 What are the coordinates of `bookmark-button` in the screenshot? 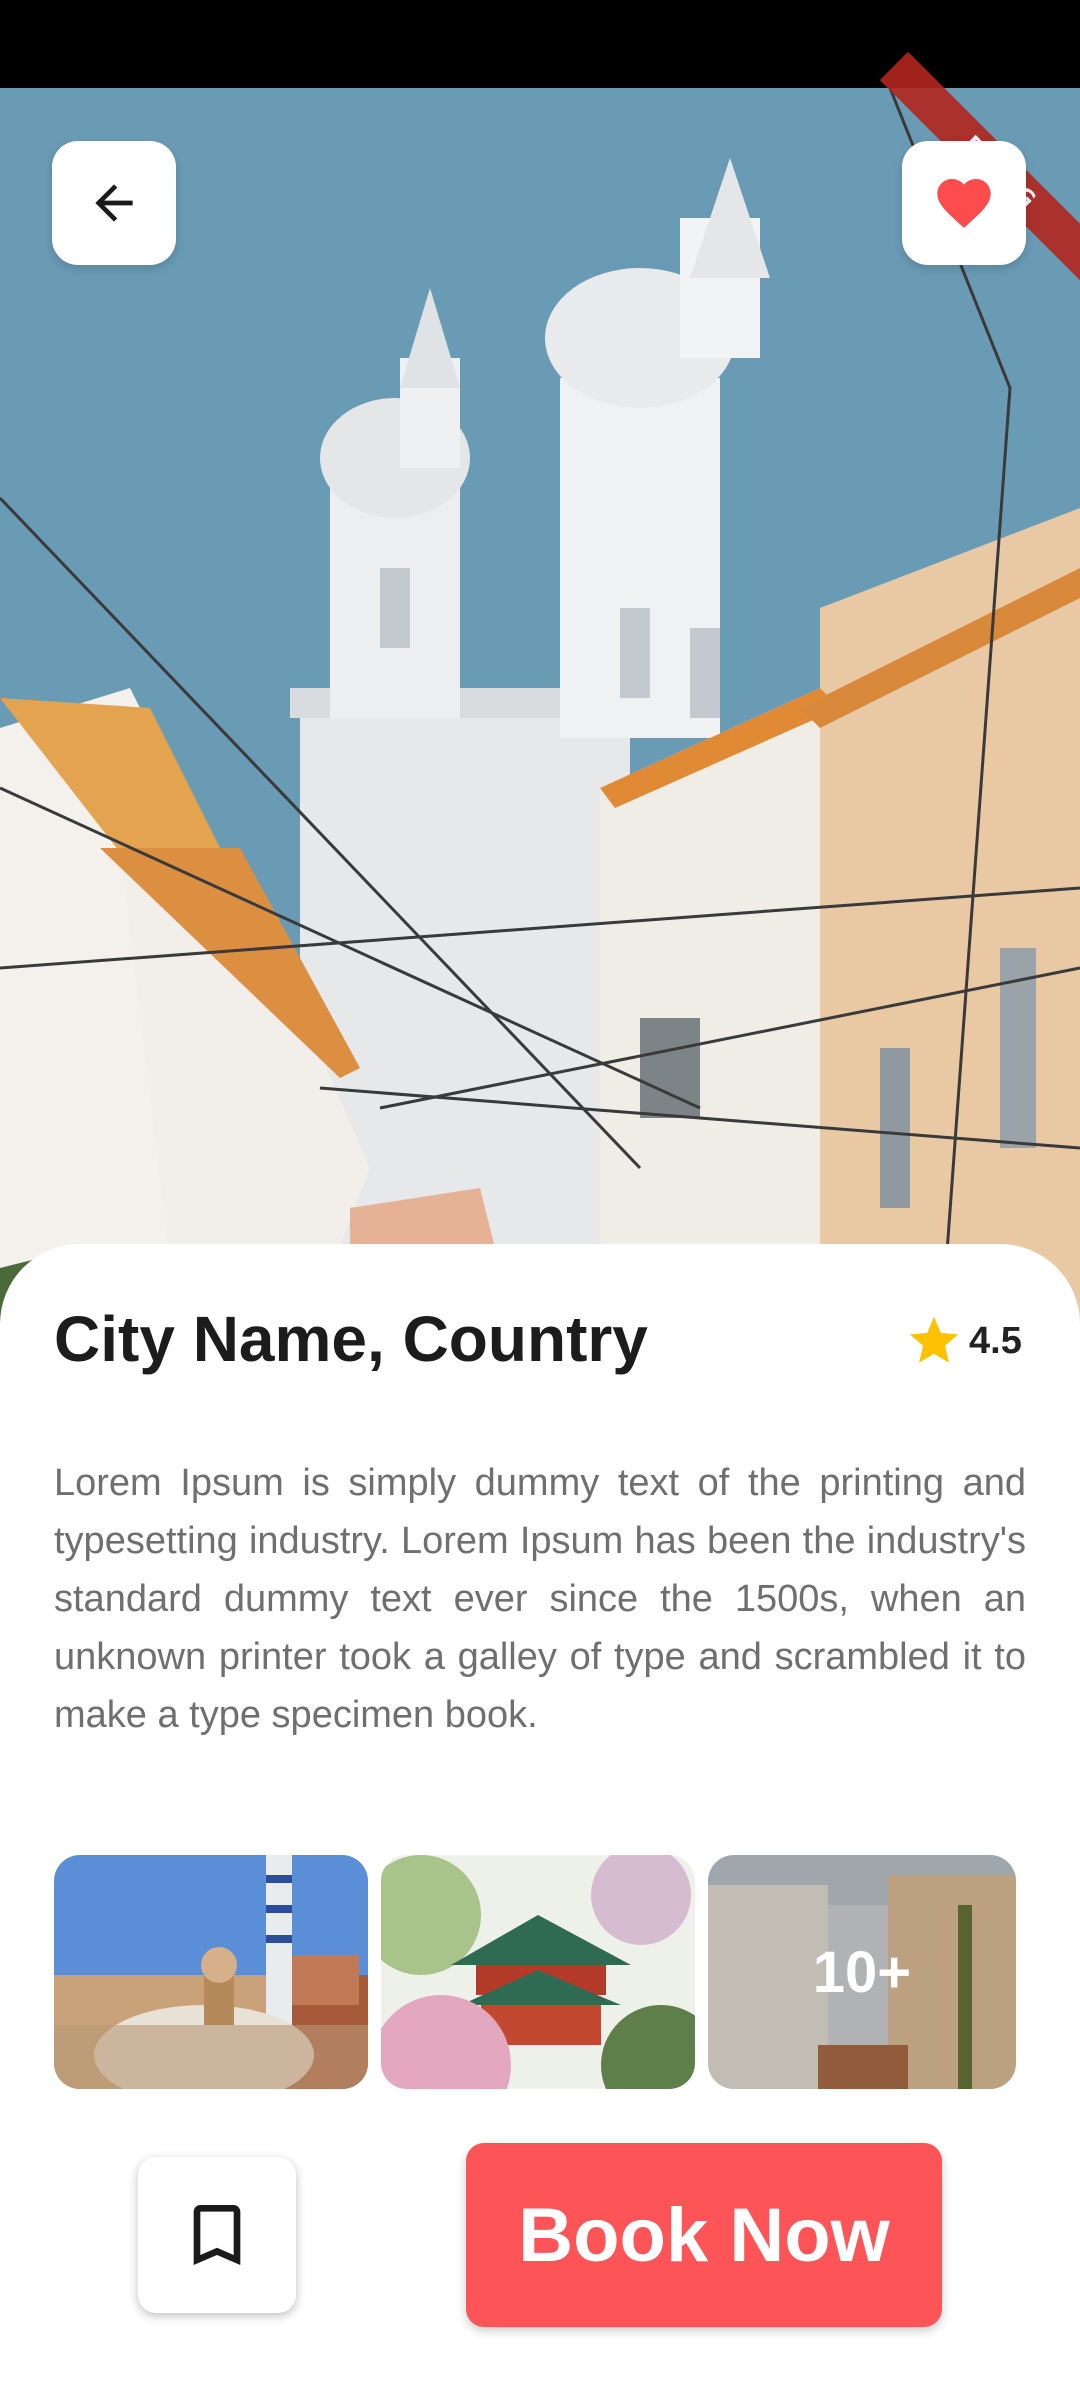 It's located at (217, 2235).